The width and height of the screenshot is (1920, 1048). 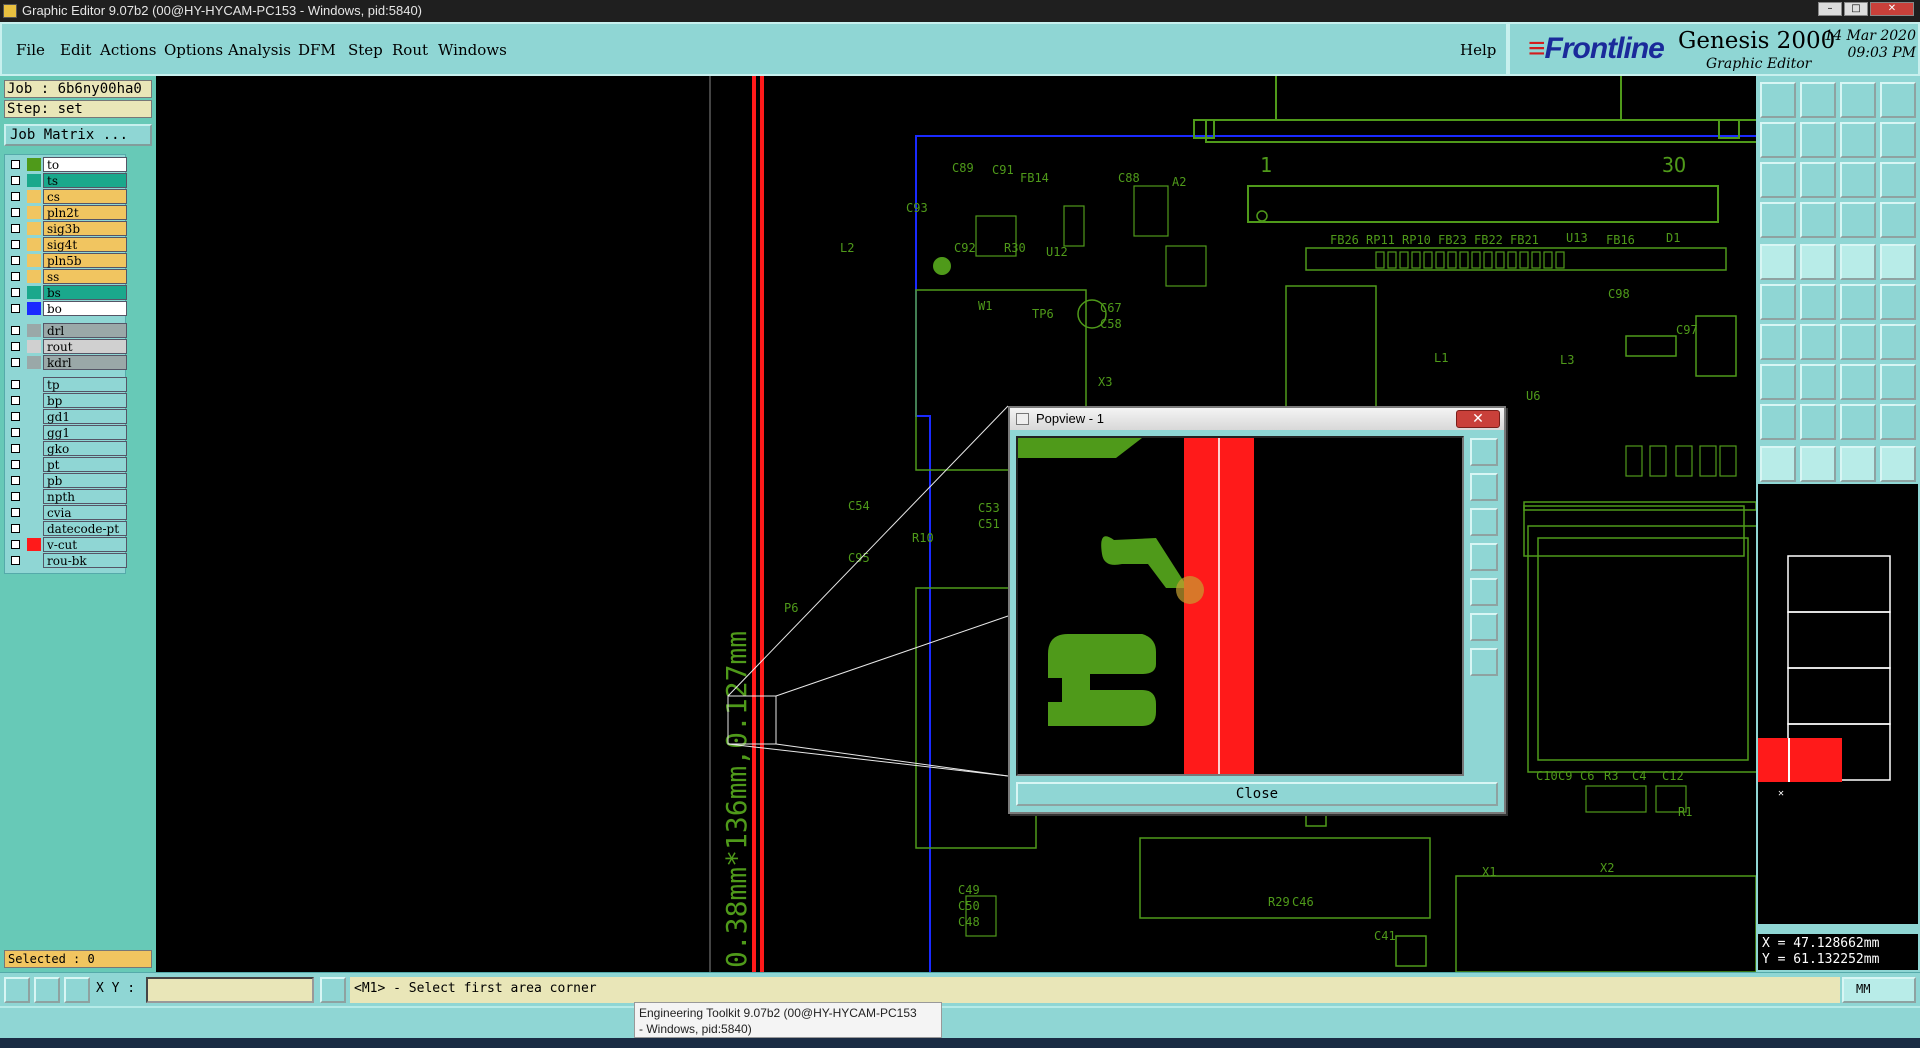 I want to click on tri-b-icon, so click(x=1858, y=422).